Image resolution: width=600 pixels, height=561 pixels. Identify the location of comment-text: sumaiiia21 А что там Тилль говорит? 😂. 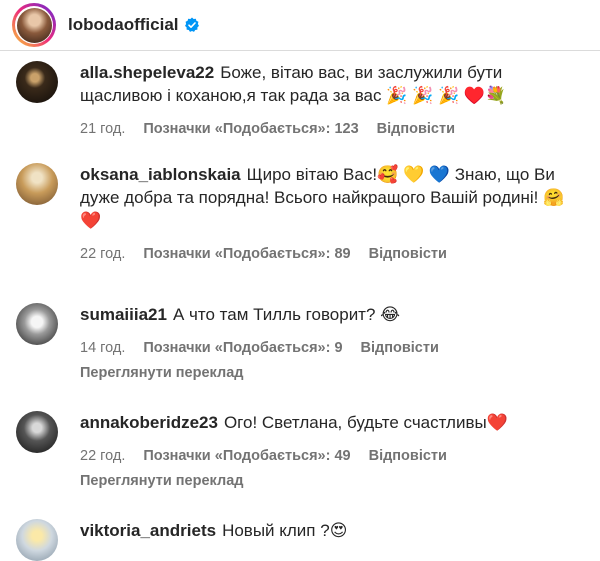
(332, 314).